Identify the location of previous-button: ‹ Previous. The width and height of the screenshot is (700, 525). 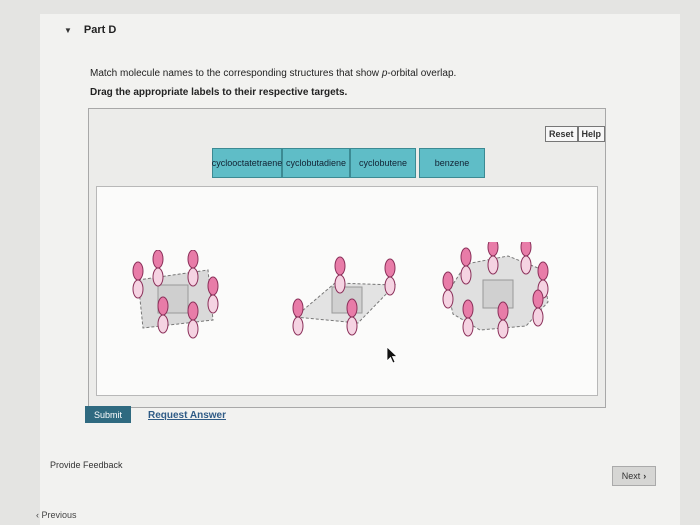
(56, 515).